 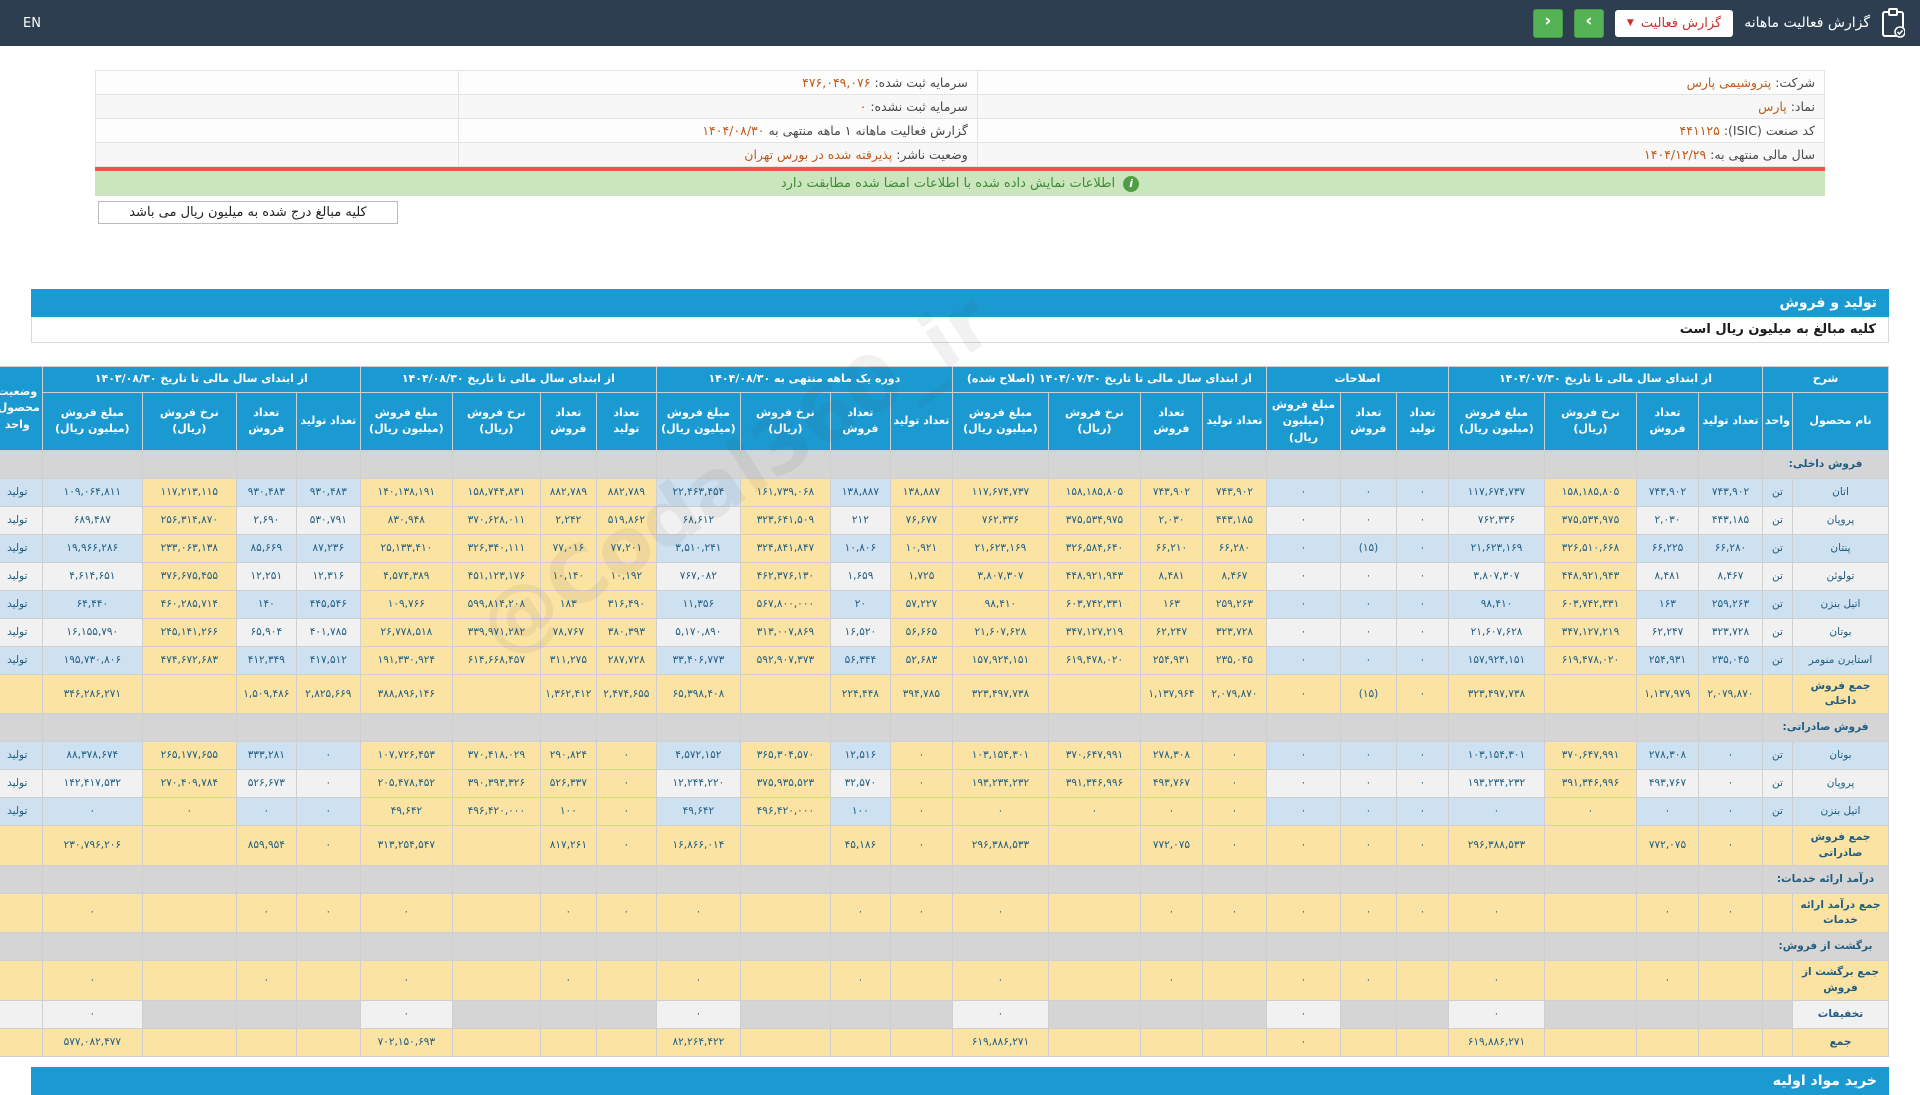 What do you see at coordinates (32, 23) in the screenshot?
I see `language-switch-en: EN` at bounding box center [32, 23].